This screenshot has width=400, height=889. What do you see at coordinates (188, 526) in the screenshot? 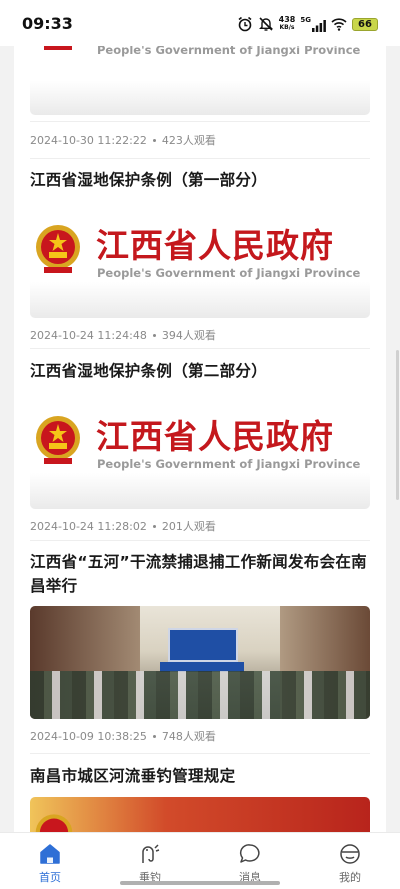
I see `news-views: 201人观看` at bounding box center [188, 526].